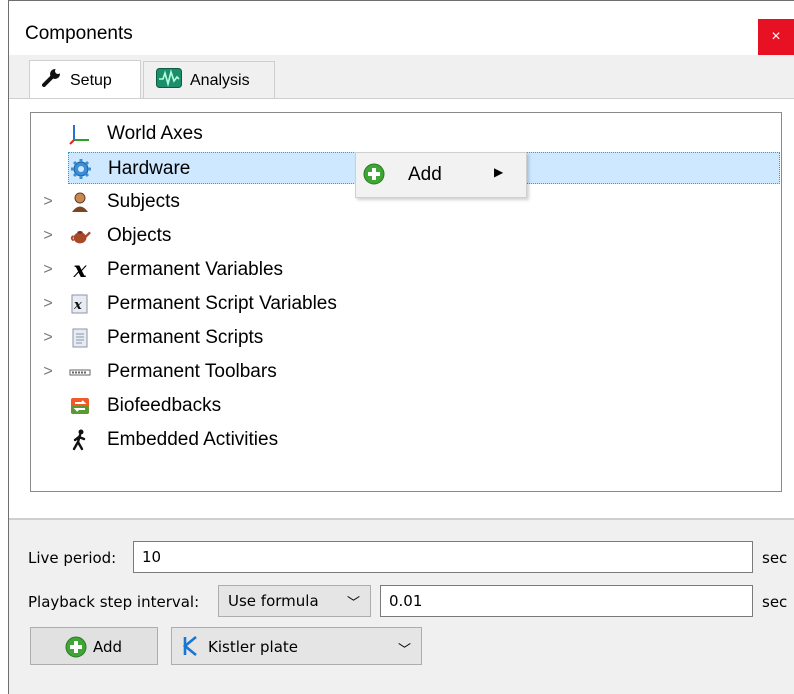 Image resolution: width=794 pixels, height=694 pixels. What do you see at coordinates (80, 134) in the screenshot?
I see `axes-icon` at bounding box center [80, 134].